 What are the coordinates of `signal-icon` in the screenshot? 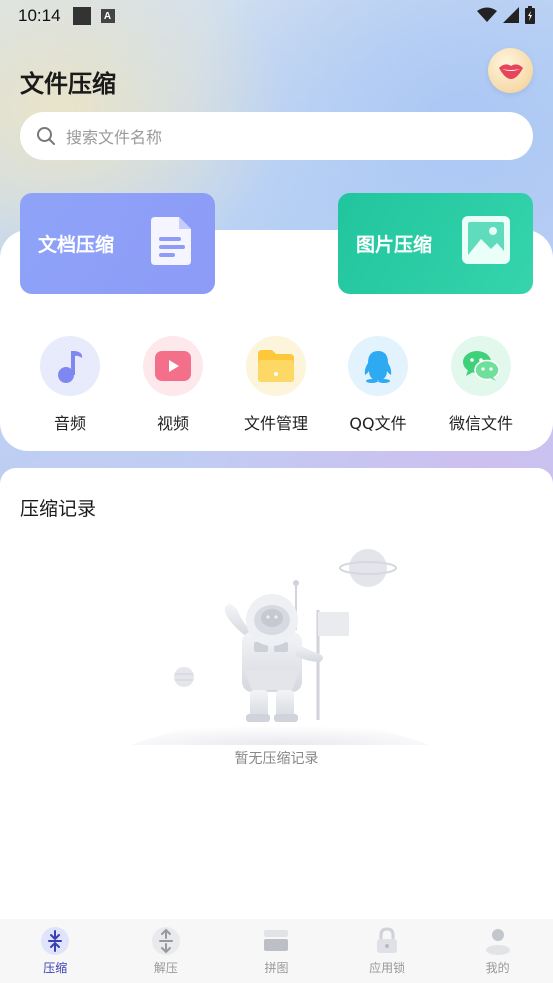 It's located at (511, 15).